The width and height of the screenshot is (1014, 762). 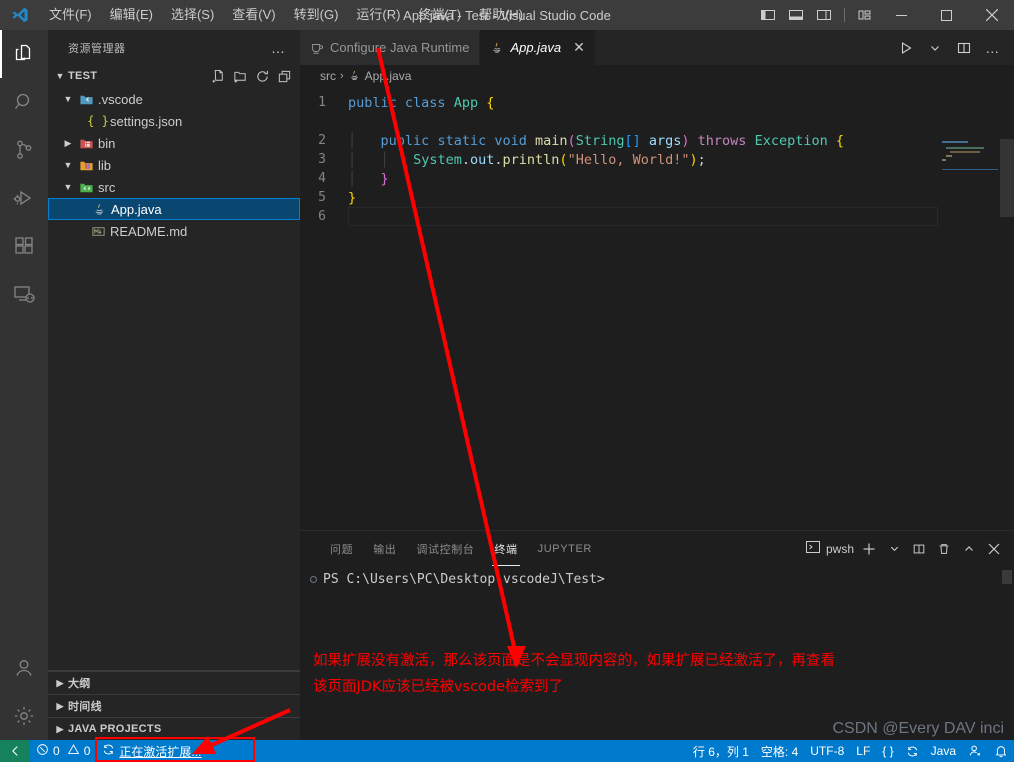 What do you see at coordinates (379, 76) in the screenshot?
I see `breadcrumb-app-java: App.java` at bounding box center [379, 76].